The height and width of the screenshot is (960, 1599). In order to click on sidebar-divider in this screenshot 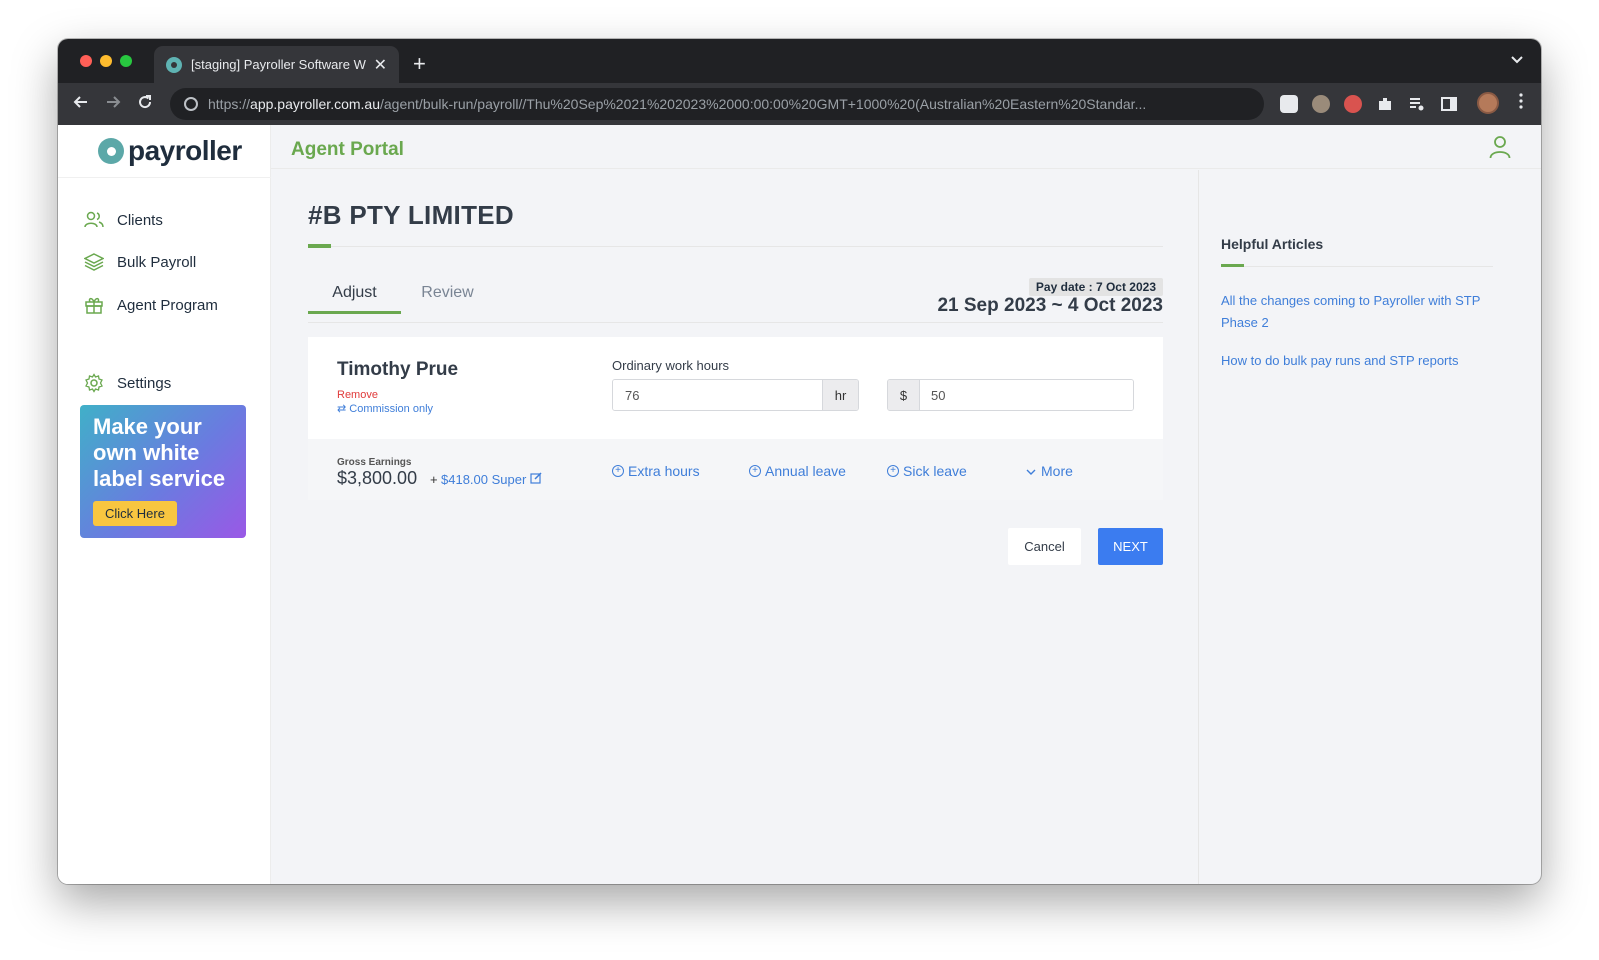, I will do `click(164, 177)`.